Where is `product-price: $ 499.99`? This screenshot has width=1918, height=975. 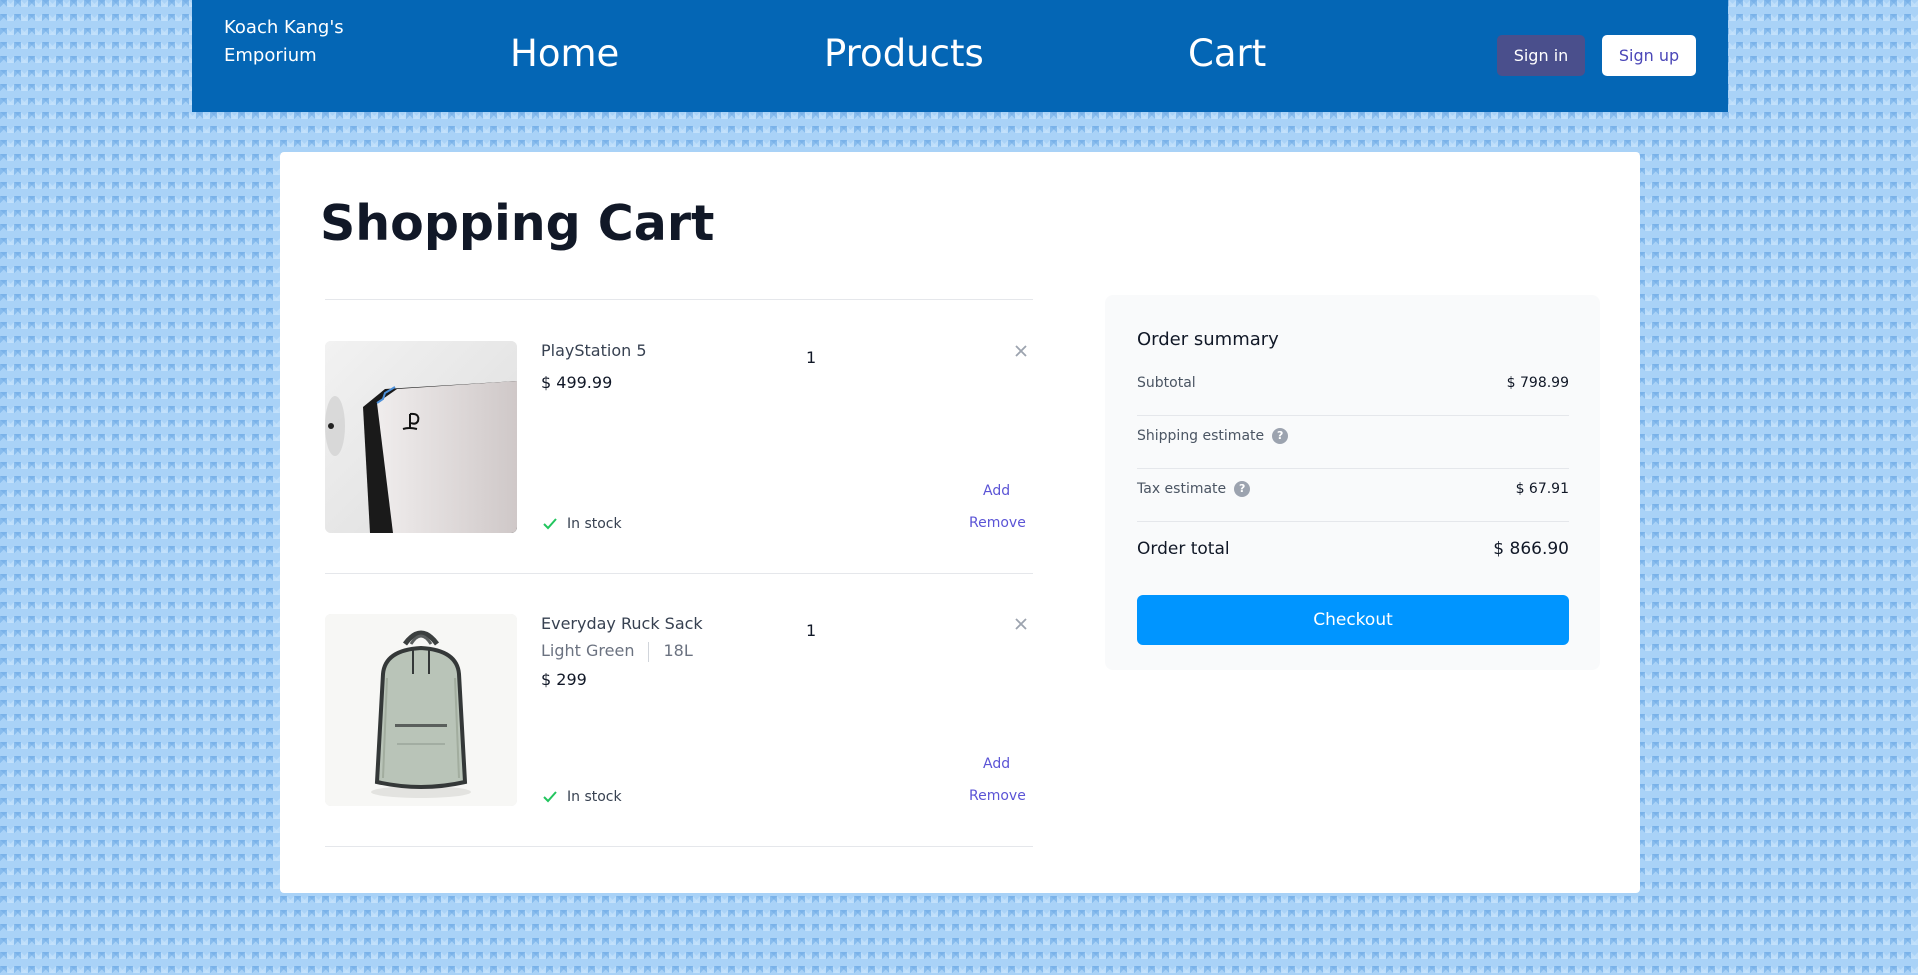
product-price: $ 499.99 is located at coordinates (577, 382).